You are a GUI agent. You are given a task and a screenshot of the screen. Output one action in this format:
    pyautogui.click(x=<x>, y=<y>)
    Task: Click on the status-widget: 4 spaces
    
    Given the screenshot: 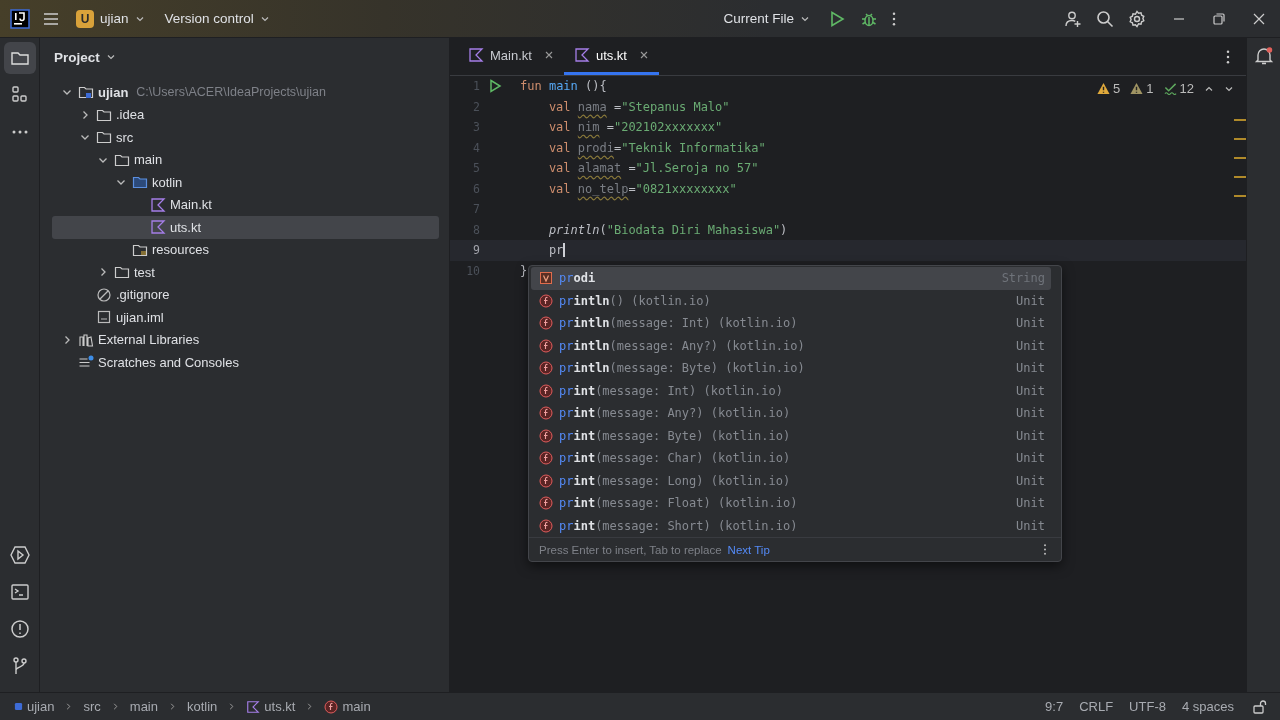 What is the action you would take?
    pyautogui.click(x=1207, y=706)
    